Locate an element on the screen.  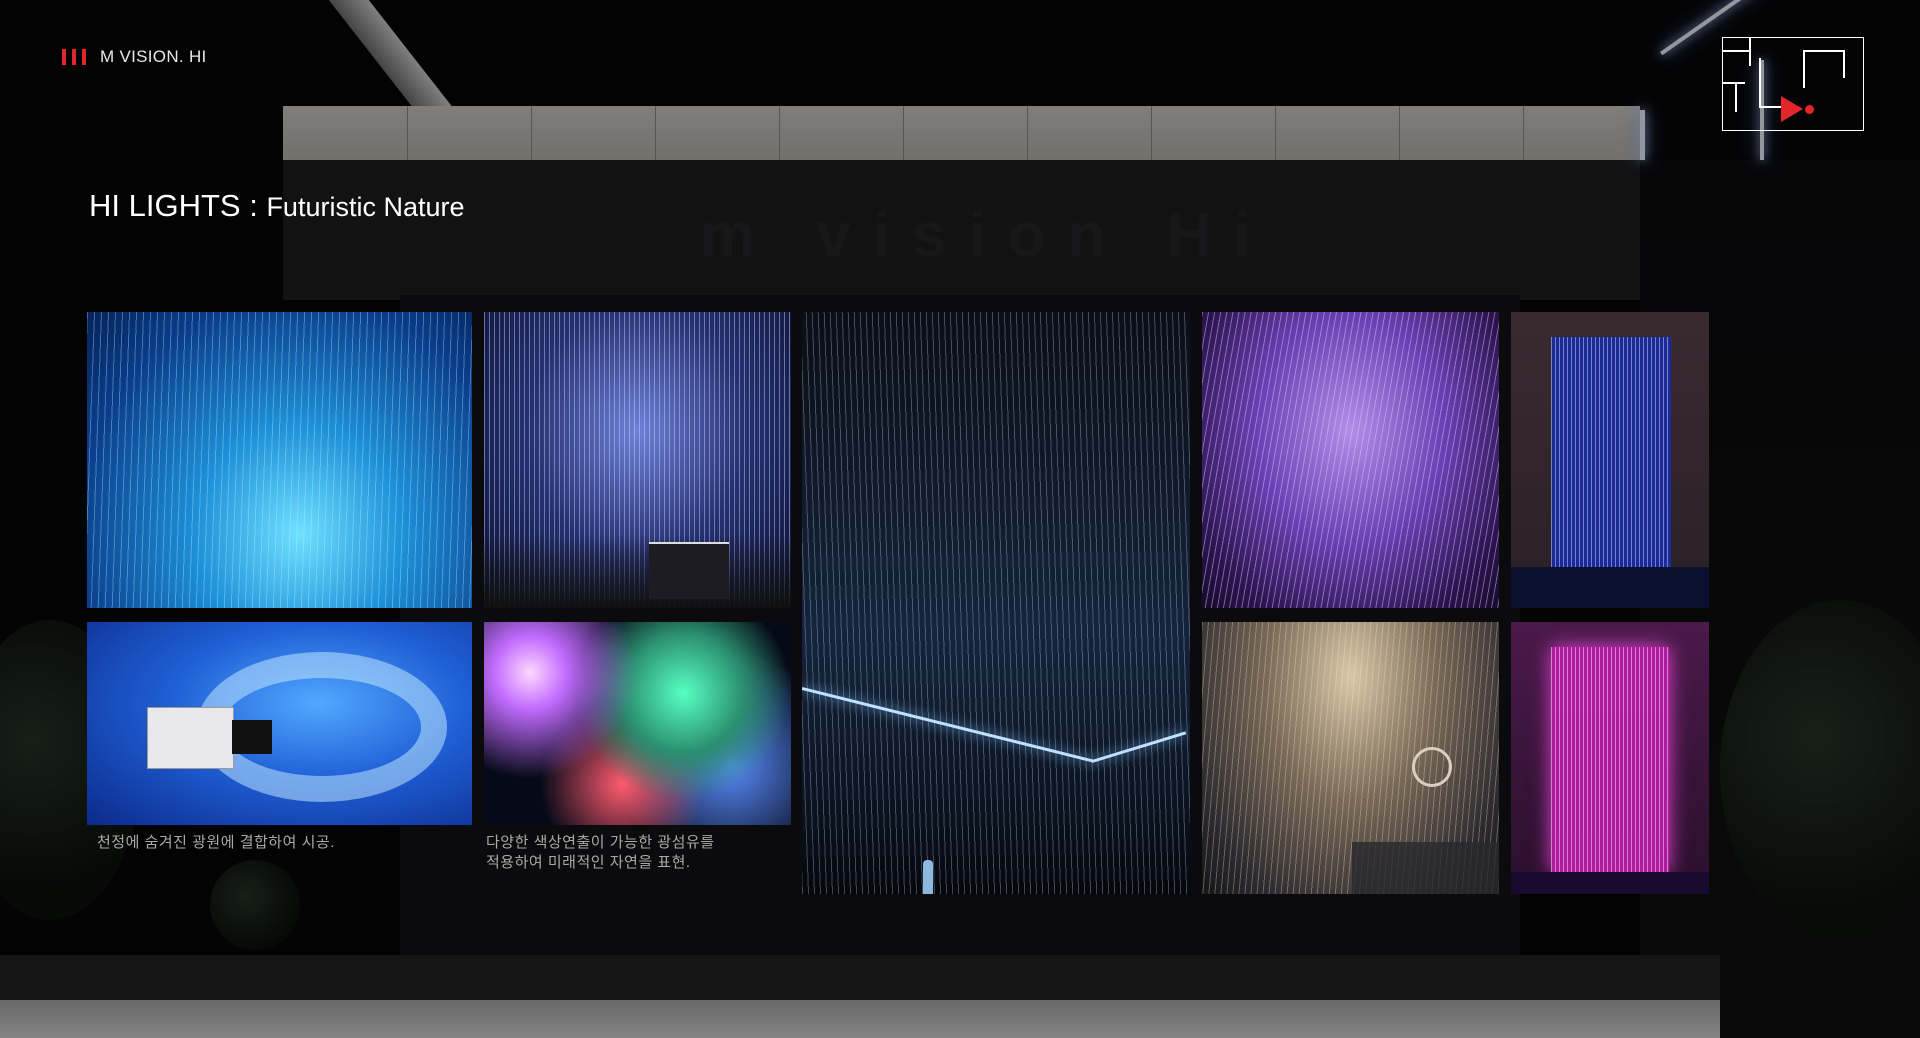
photo-fiber-optic-ceiling-rain is located at coordinates (996, 603).